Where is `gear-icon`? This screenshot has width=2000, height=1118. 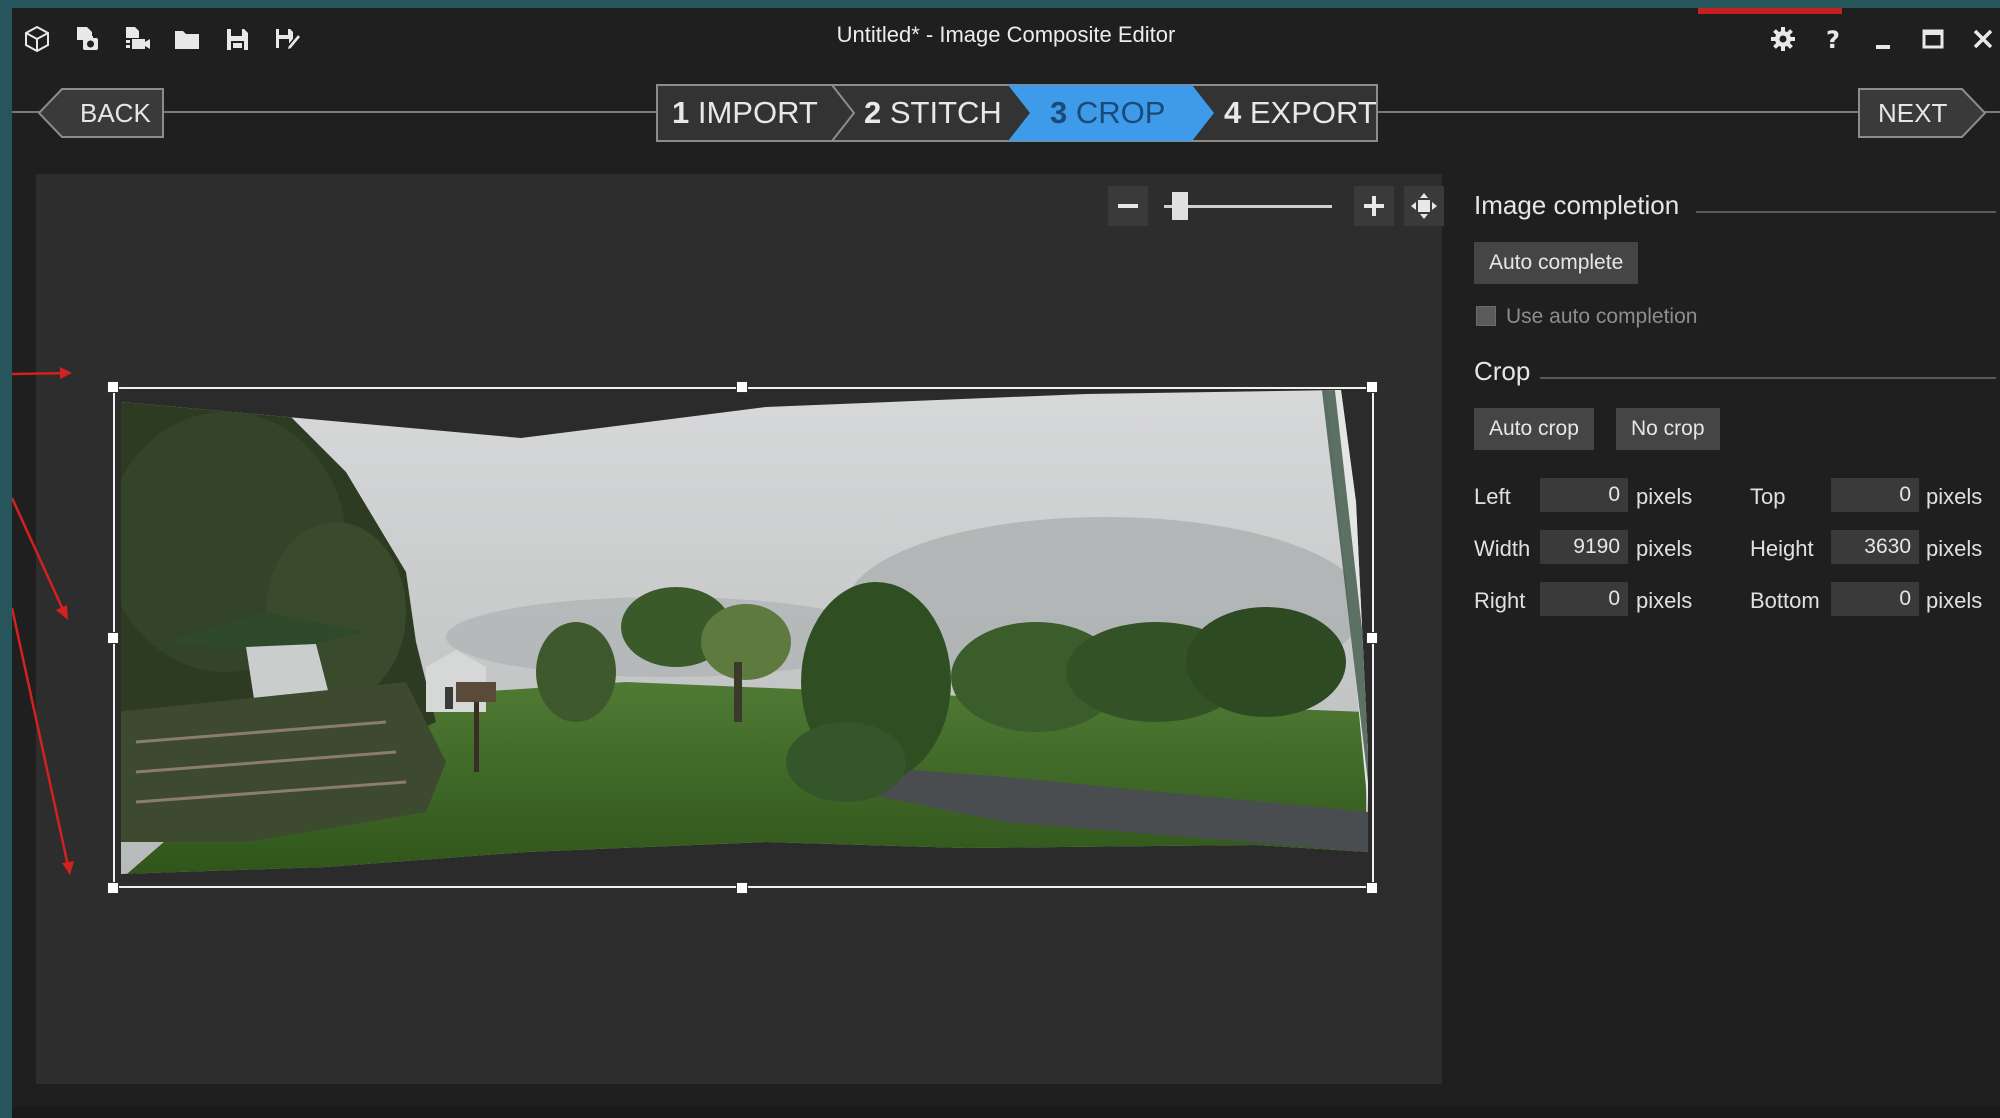
gear-icon is located at coordinates (1783, 39).